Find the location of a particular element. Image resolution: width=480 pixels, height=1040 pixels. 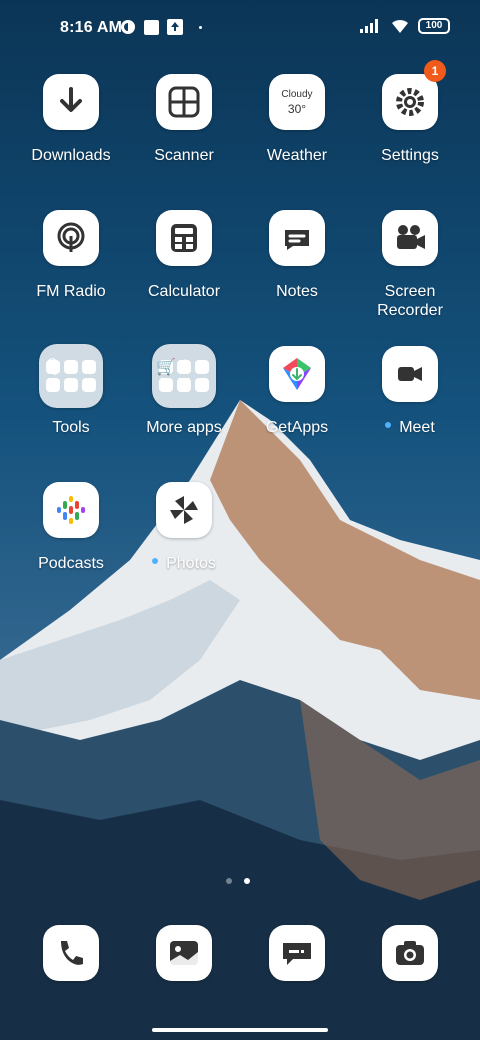

app-label: Photos is located at coordinates (184, 563).